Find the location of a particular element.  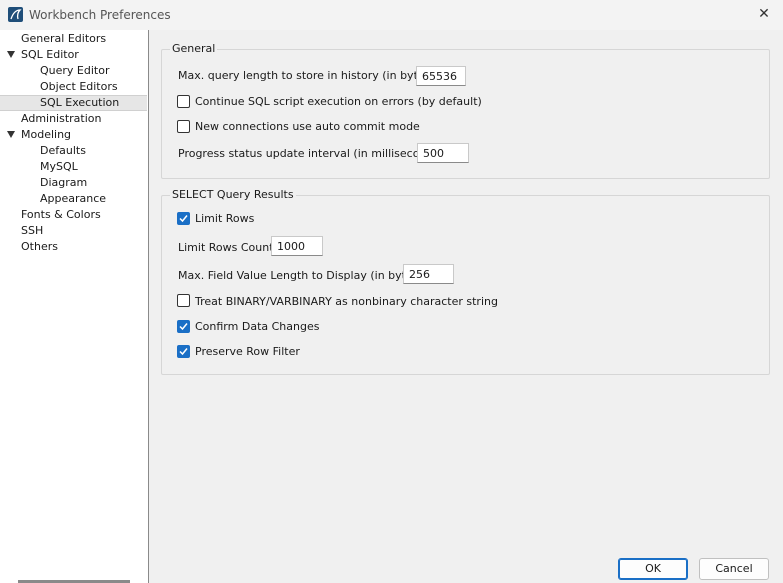

tree-item-appearance: Appearance is located at coordinates (73, 199).